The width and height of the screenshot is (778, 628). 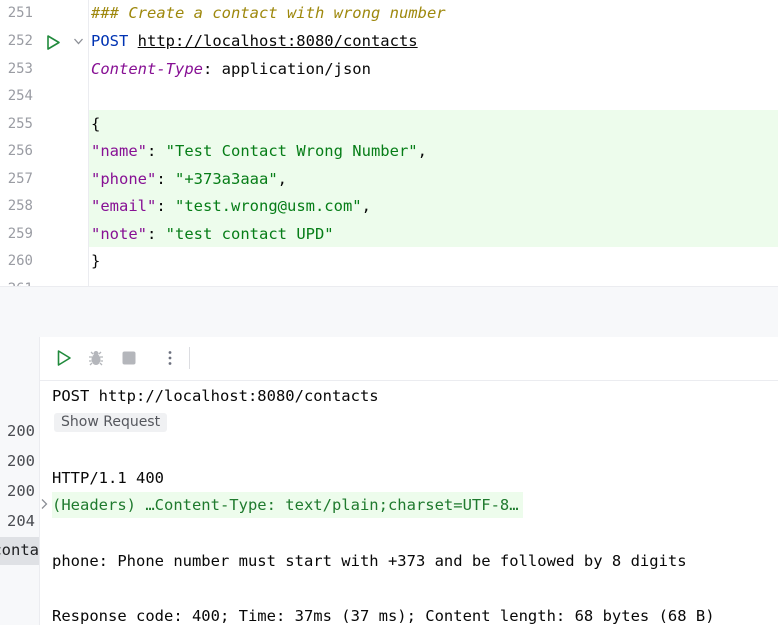 What do you see at coordinates (96, 358) in the screenshot?
I see `debug-icon` at bounding box center [96, 358].